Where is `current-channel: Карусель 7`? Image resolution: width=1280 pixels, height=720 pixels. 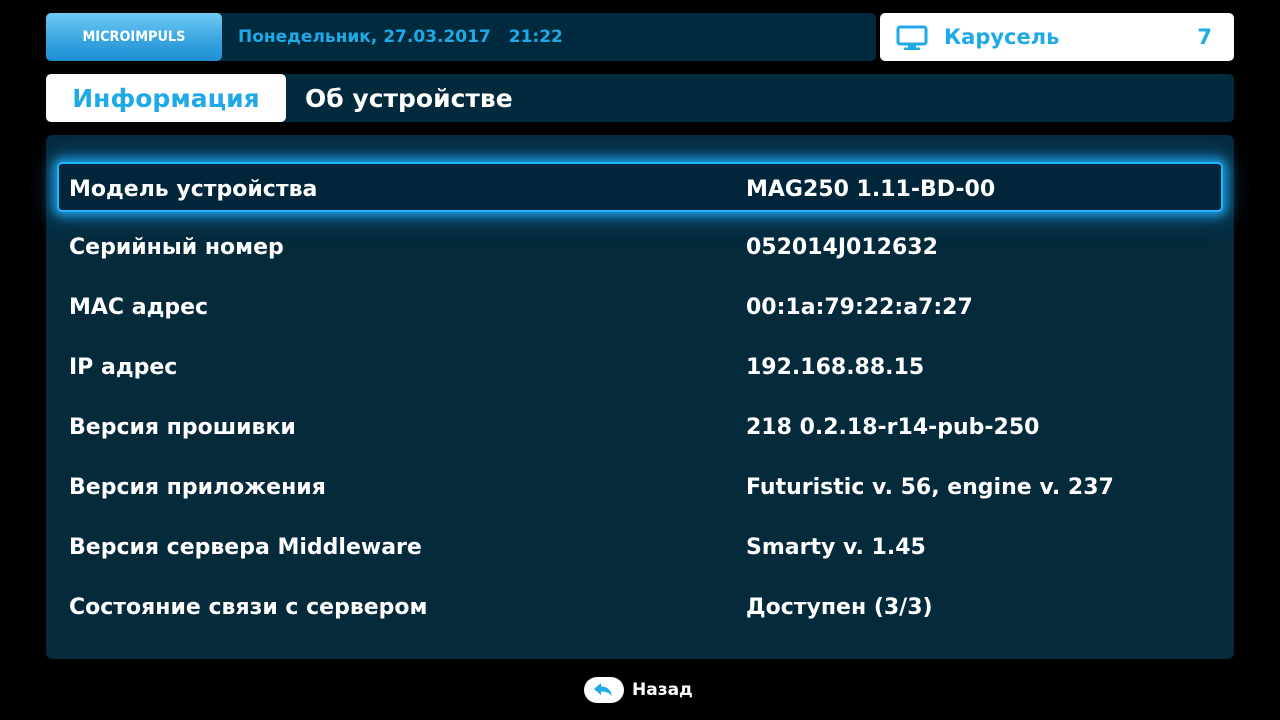
current-channel: Карусель 7 is located at coordinates (1057, 37).